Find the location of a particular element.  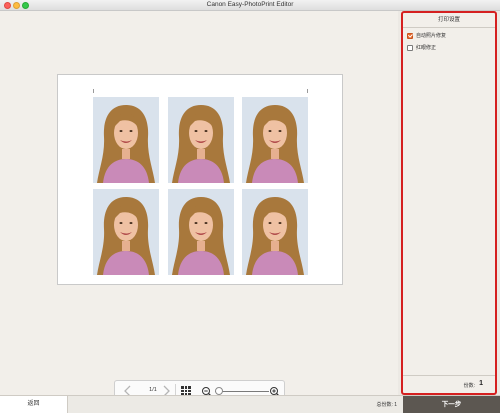

copies-value: 1 is located at coordinates (481, 383).